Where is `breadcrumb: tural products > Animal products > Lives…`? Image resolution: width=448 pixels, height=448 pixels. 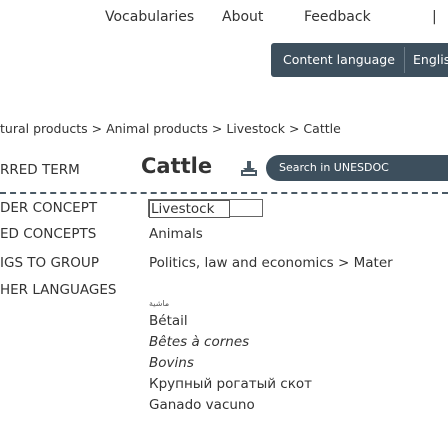
breadcrumb: tural products > Animal products > Lives… is located at coordinates (170, 128).